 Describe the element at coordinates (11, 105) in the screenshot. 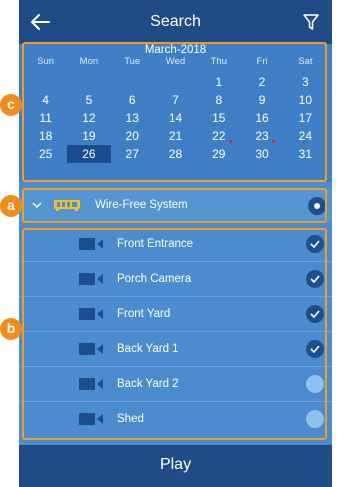

I see `callout-c: c` at that location.